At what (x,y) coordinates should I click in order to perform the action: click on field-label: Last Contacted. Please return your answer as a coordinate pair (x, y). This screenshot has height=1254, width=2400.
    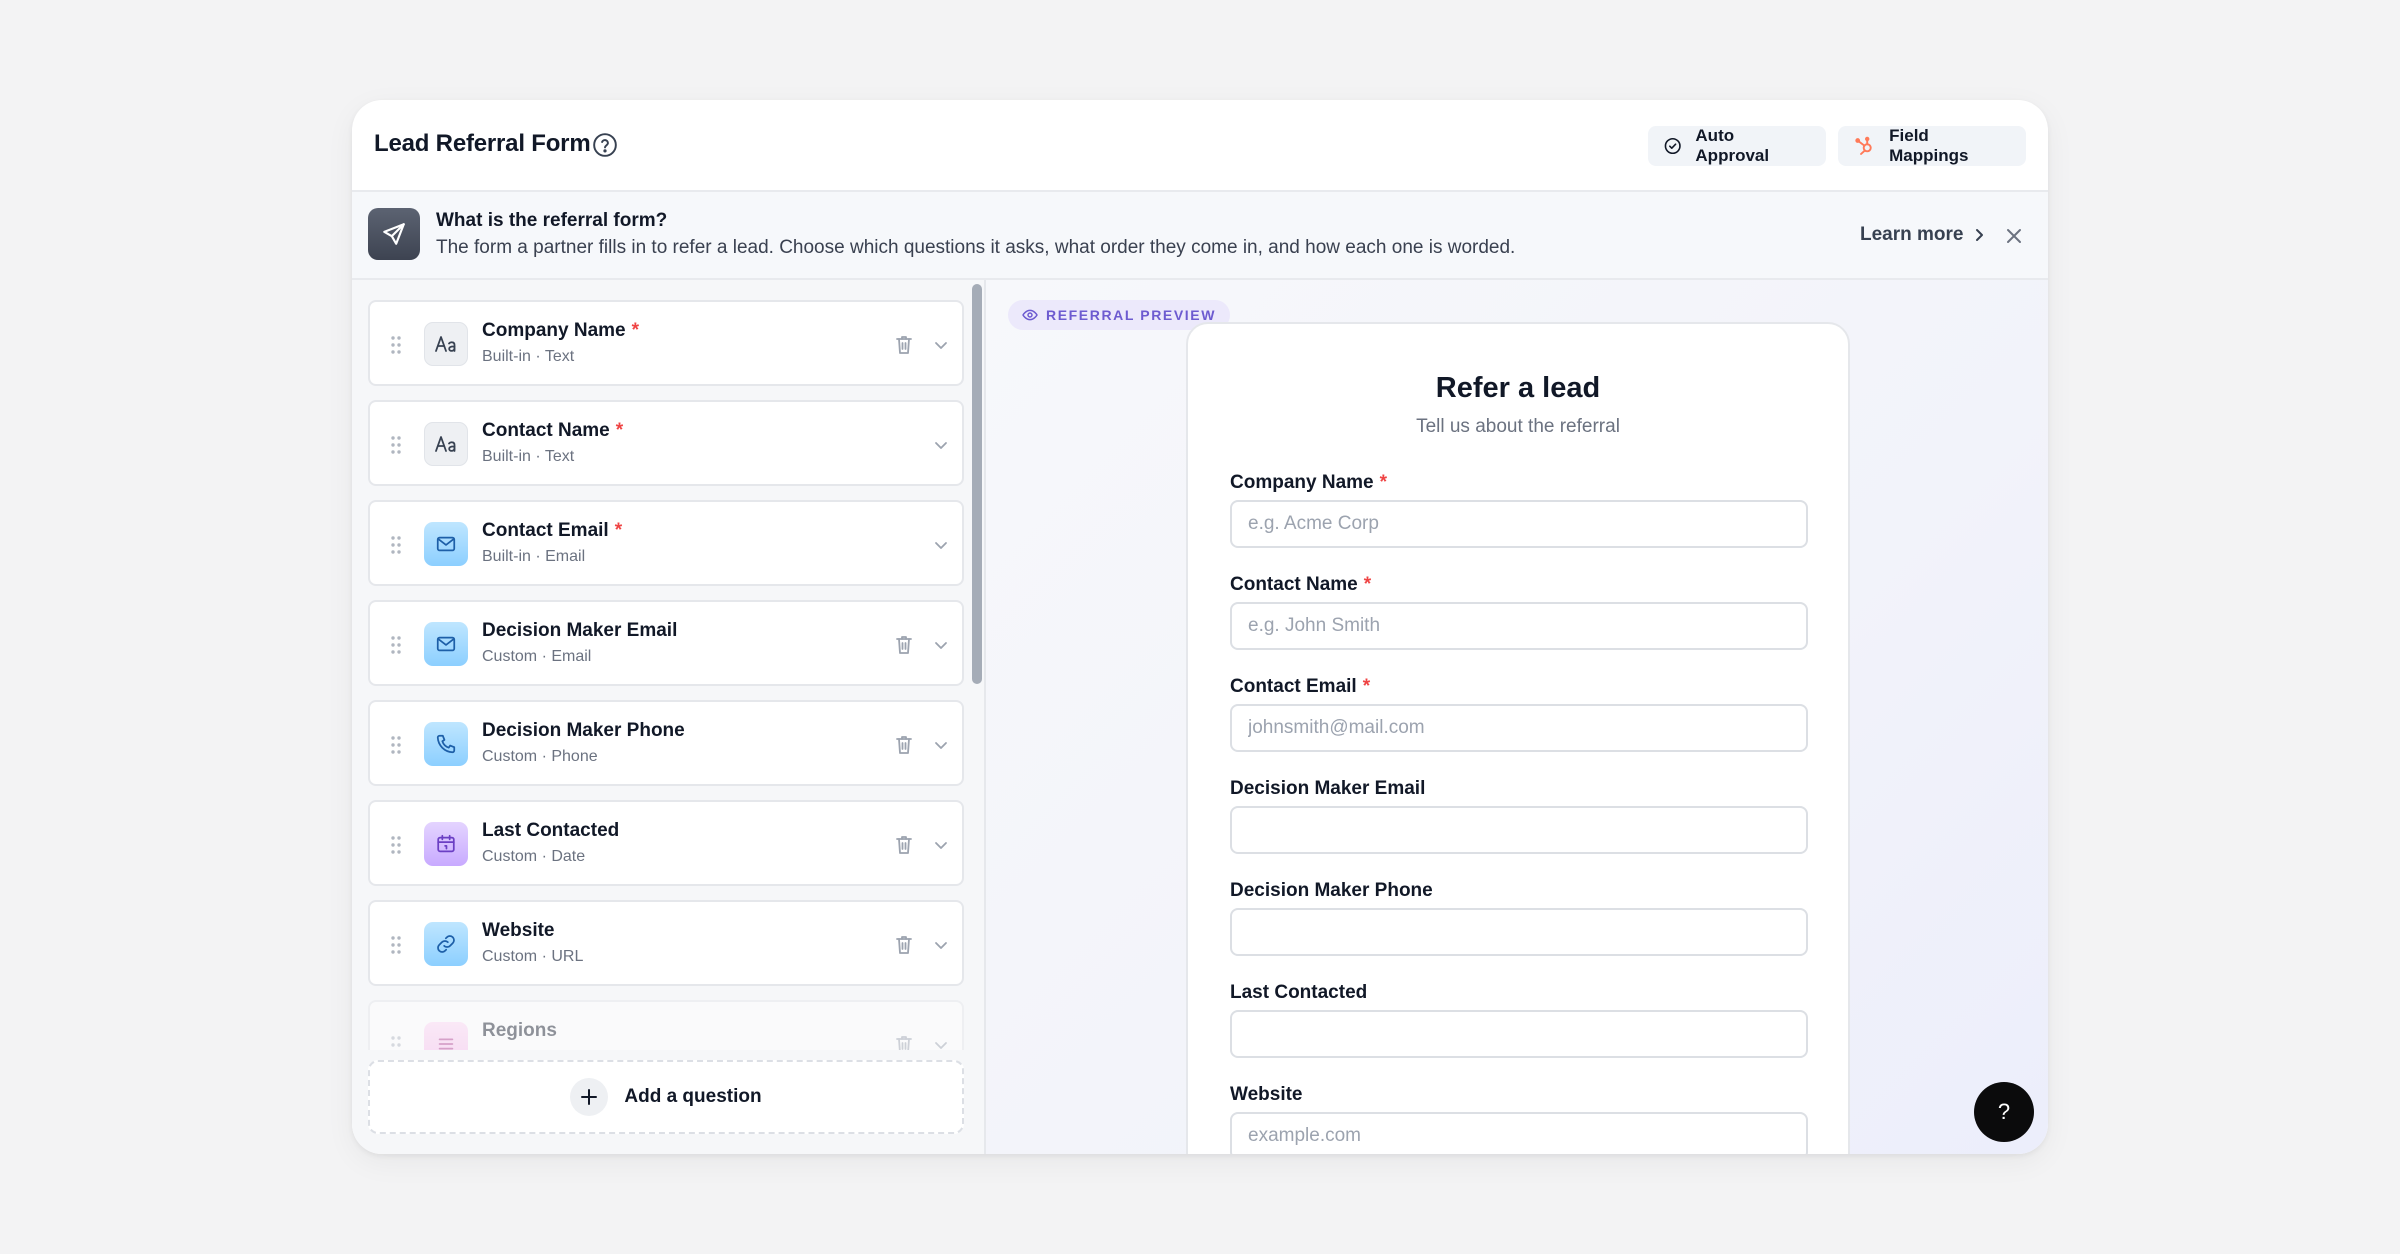
    Looking at the image, I should click on (1299, 992).